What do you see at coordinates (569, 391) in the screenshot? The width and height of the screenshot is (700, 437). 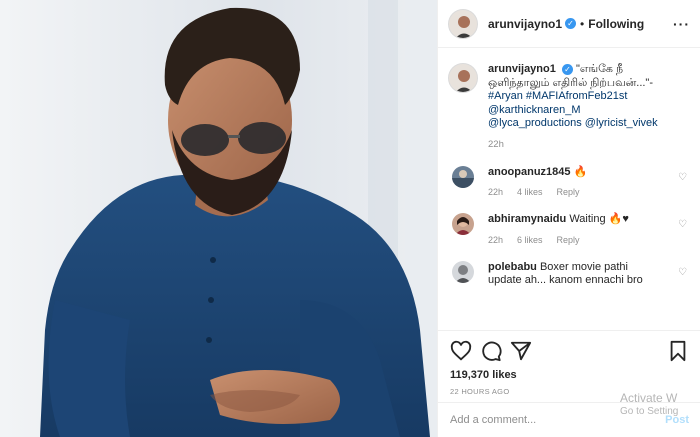 I see `post-time-ago: 22 HOURS AGO` at bounding box center [569, 391].